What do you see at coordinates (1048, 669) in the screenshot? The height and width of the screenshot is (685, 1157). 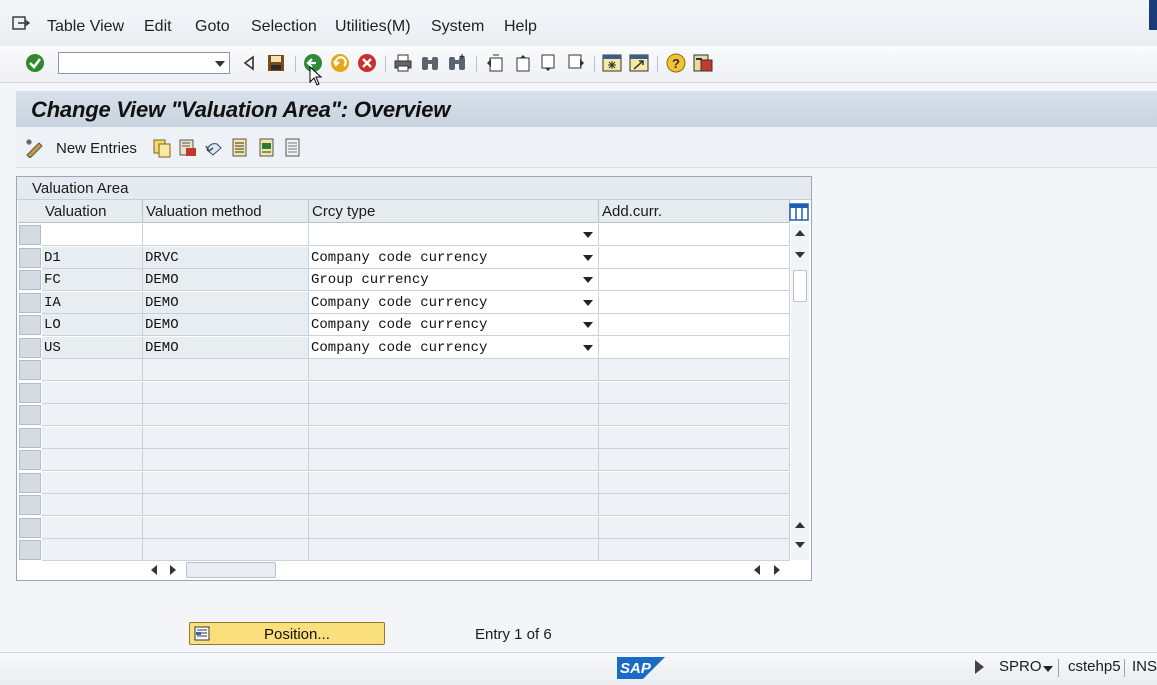 I see `system-info-dropdown-icon` at bounding box center [1048, 669].